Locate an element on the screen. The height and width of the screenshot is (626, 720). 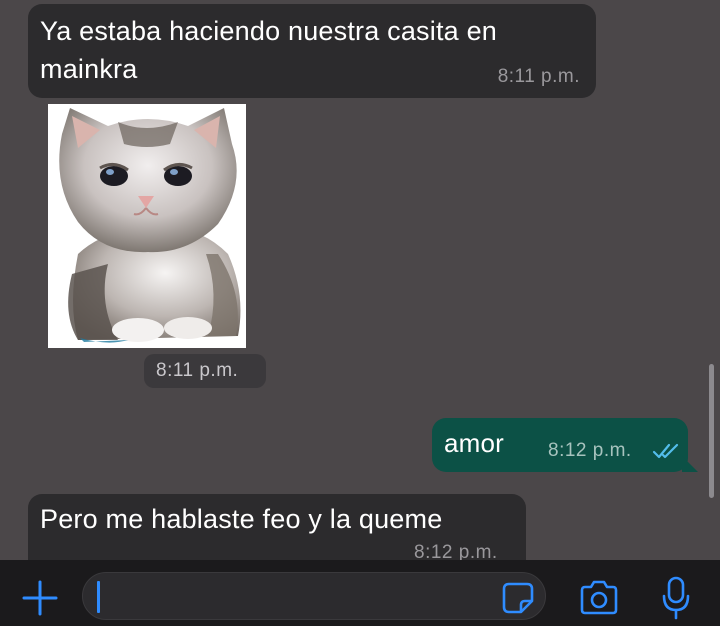
message-text: amor is located at coordinates (474, 443).